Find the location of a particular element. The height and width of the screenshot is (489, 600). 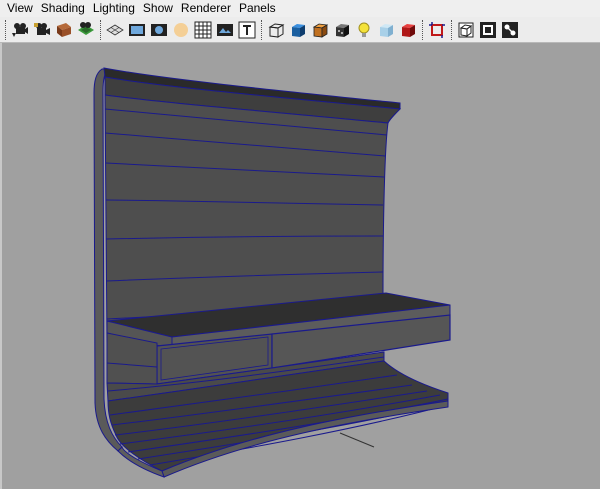

film-gate-icon is located at coordinates (137, 30).